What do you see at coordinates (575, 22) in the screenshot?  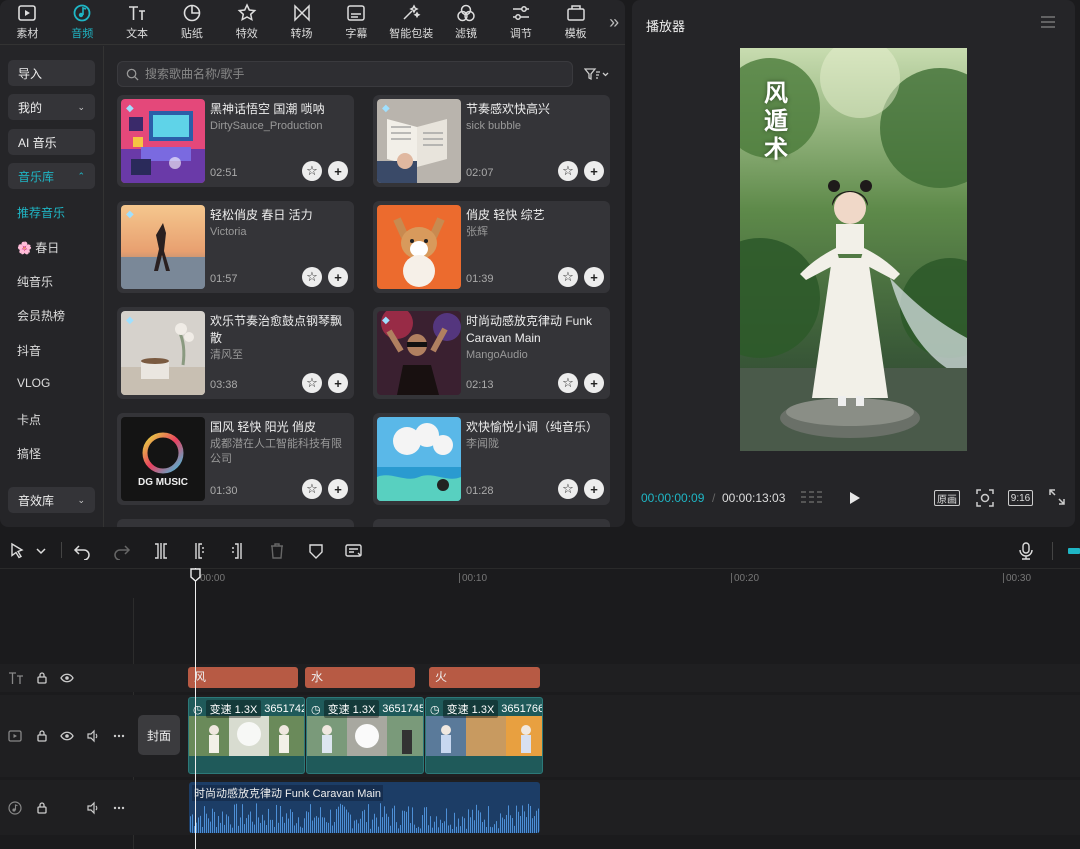 I see `tool-template: 模板` at bounding box center [575, 22].